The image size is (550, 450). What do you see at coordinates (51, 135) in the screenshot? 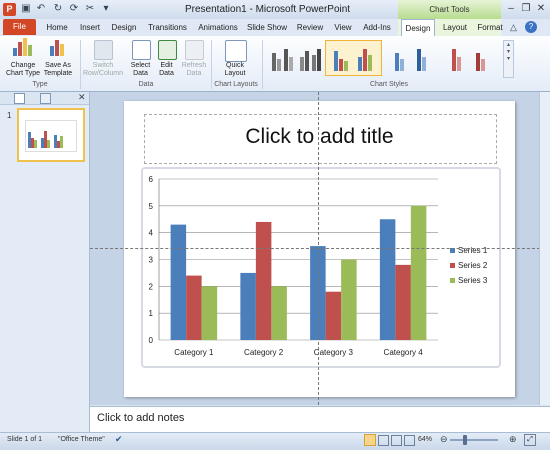
I see `slide-thumbnail` at bounding box center [51, 135].